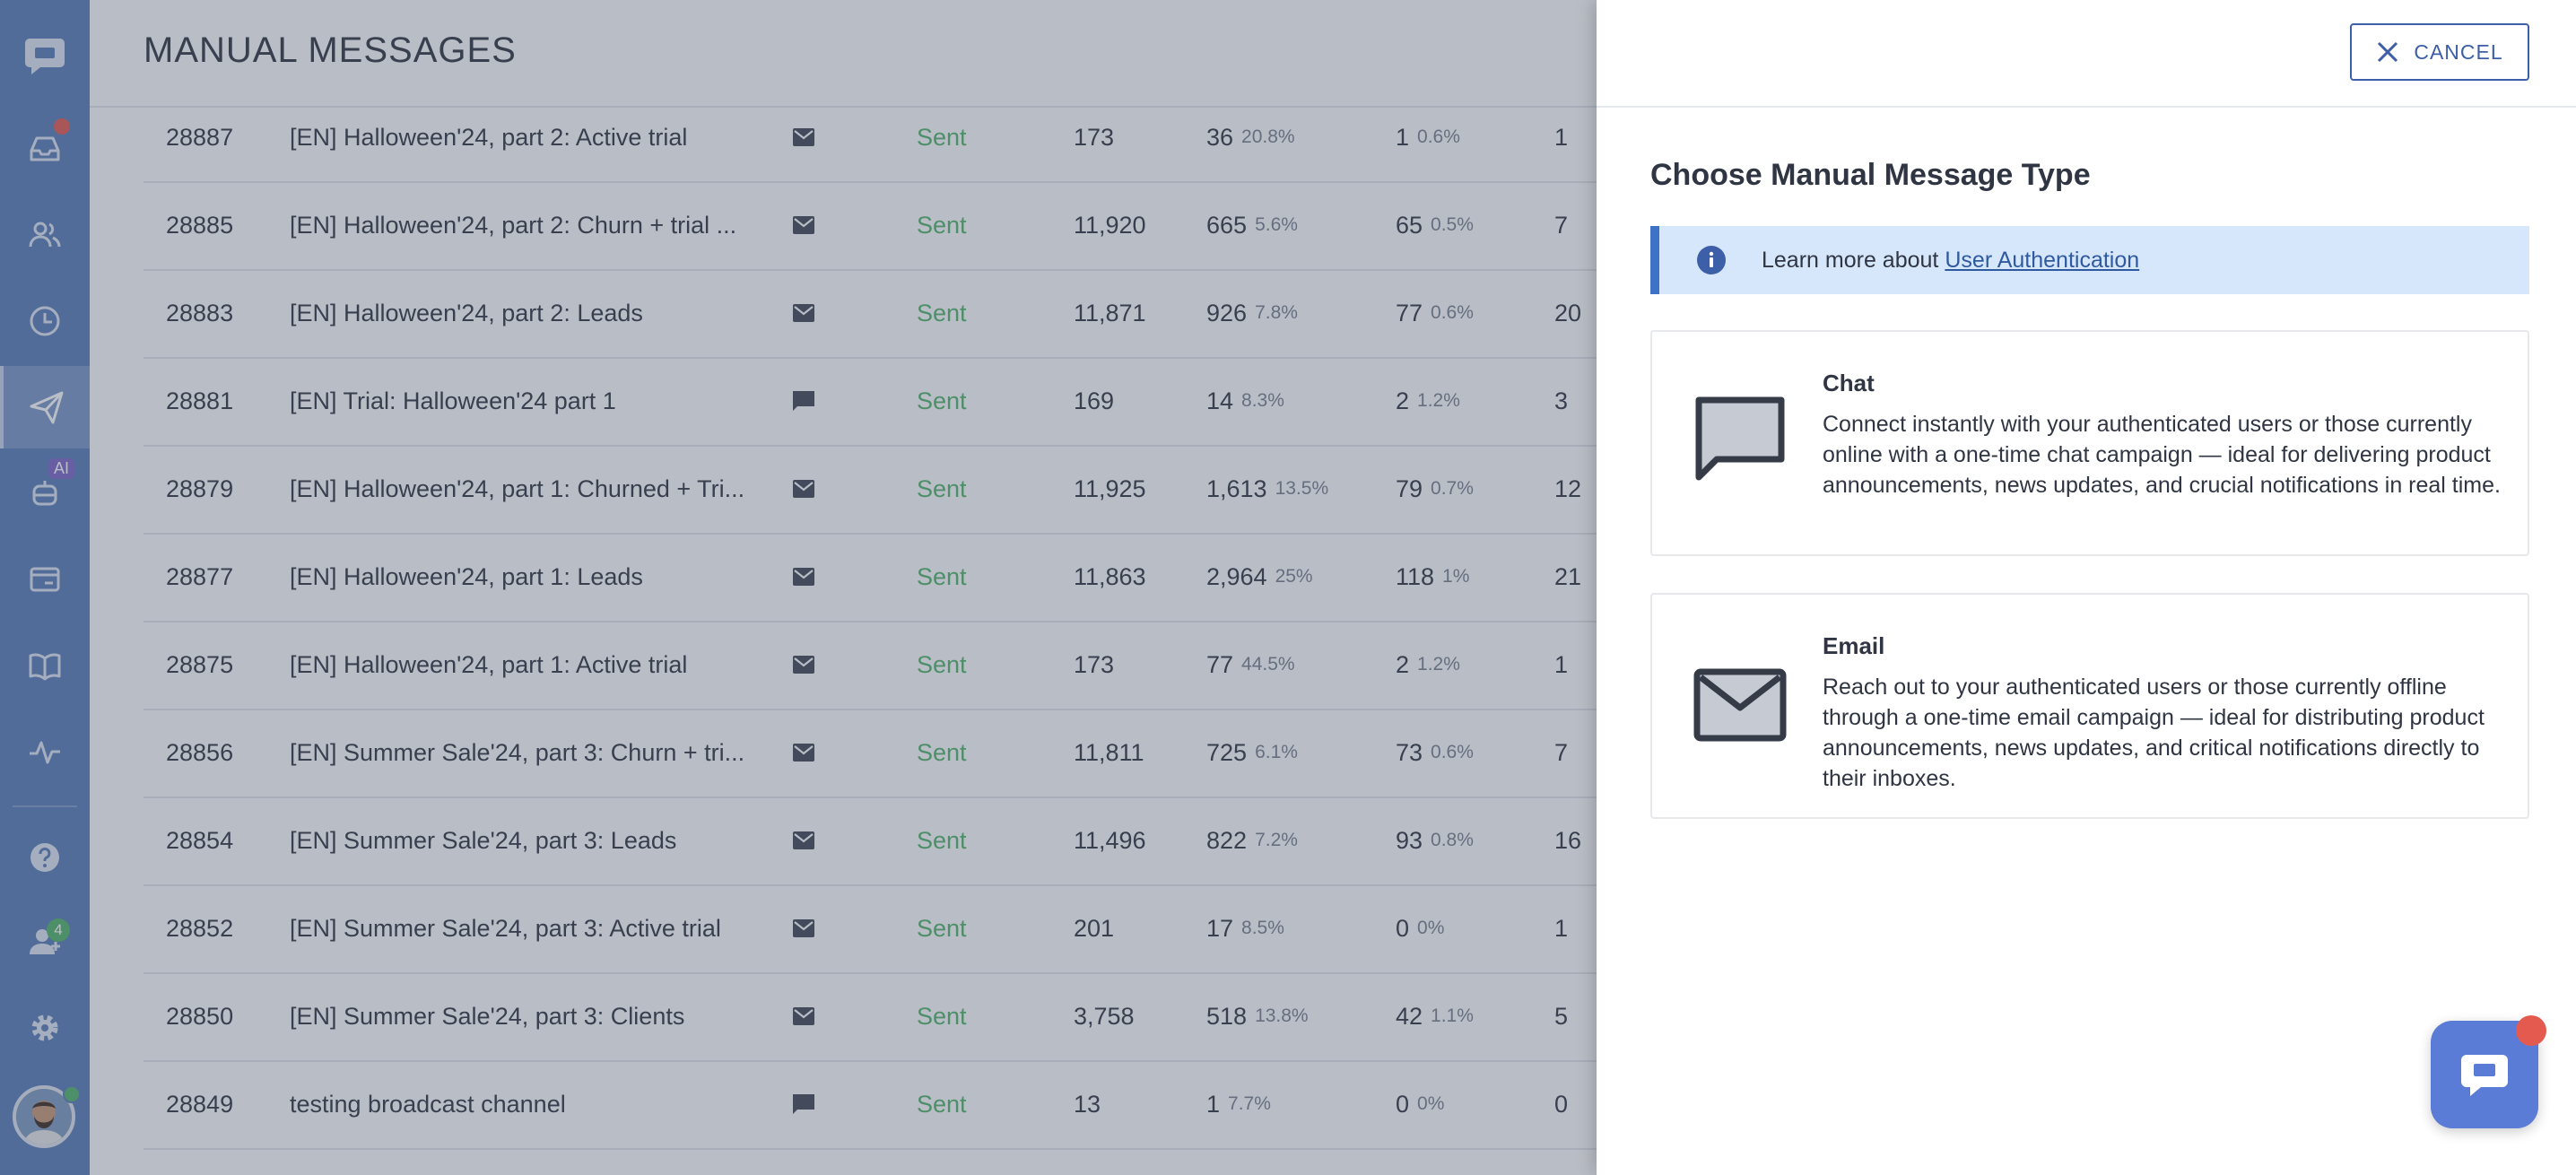 This screenshot has height=1175, width=2576. I want to click on cancel-button: CANCEL, so click(2439, 52).